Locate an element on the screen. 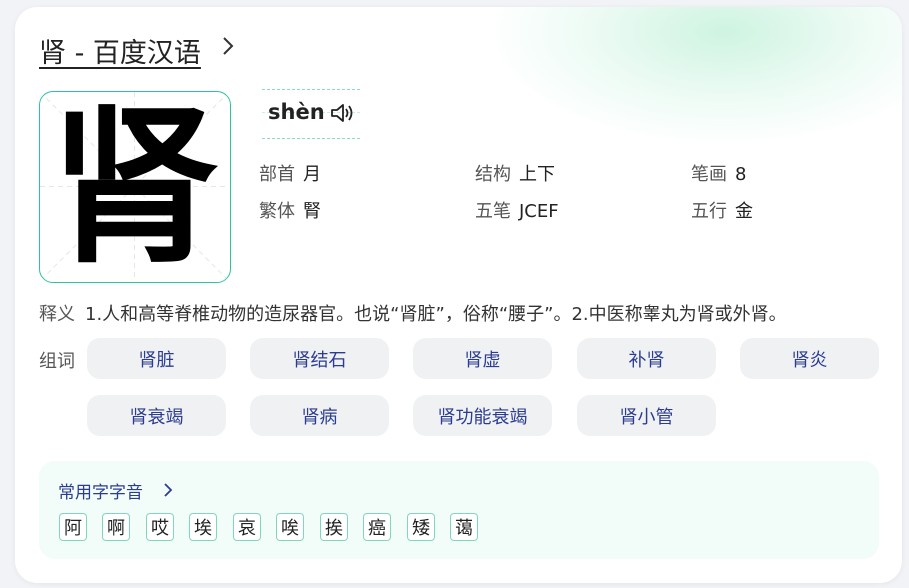 This screenshot has height=588, width=909. attr-wuxing: 五行金 is located at coordinates (722, 210).